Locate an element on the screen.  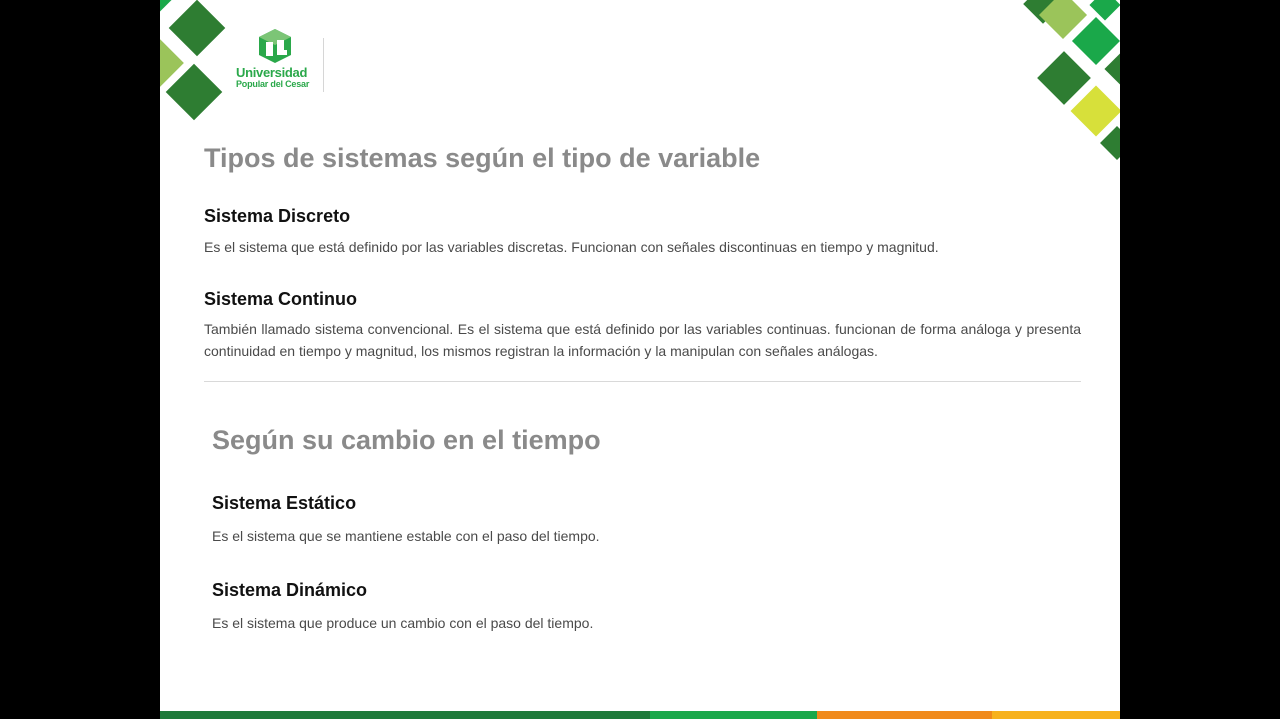
logo-name: Universidad is located at coordinates (272, 72).